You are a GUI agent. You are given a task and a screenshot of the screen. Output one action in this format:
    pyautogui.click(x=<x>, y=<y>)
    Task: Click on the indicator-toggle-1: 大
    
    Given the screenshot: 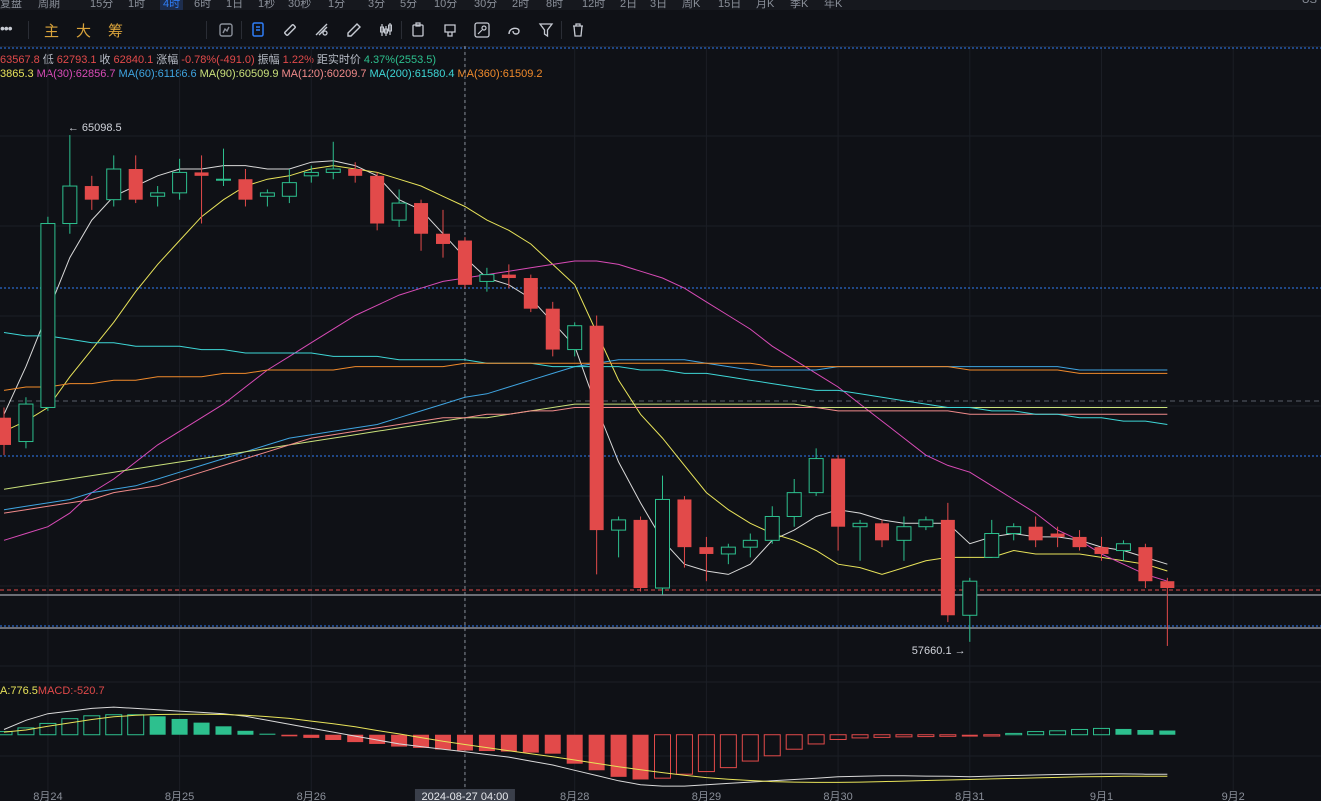 What is the action you would take?
    pyautogui.click(x=83, y=30)
    